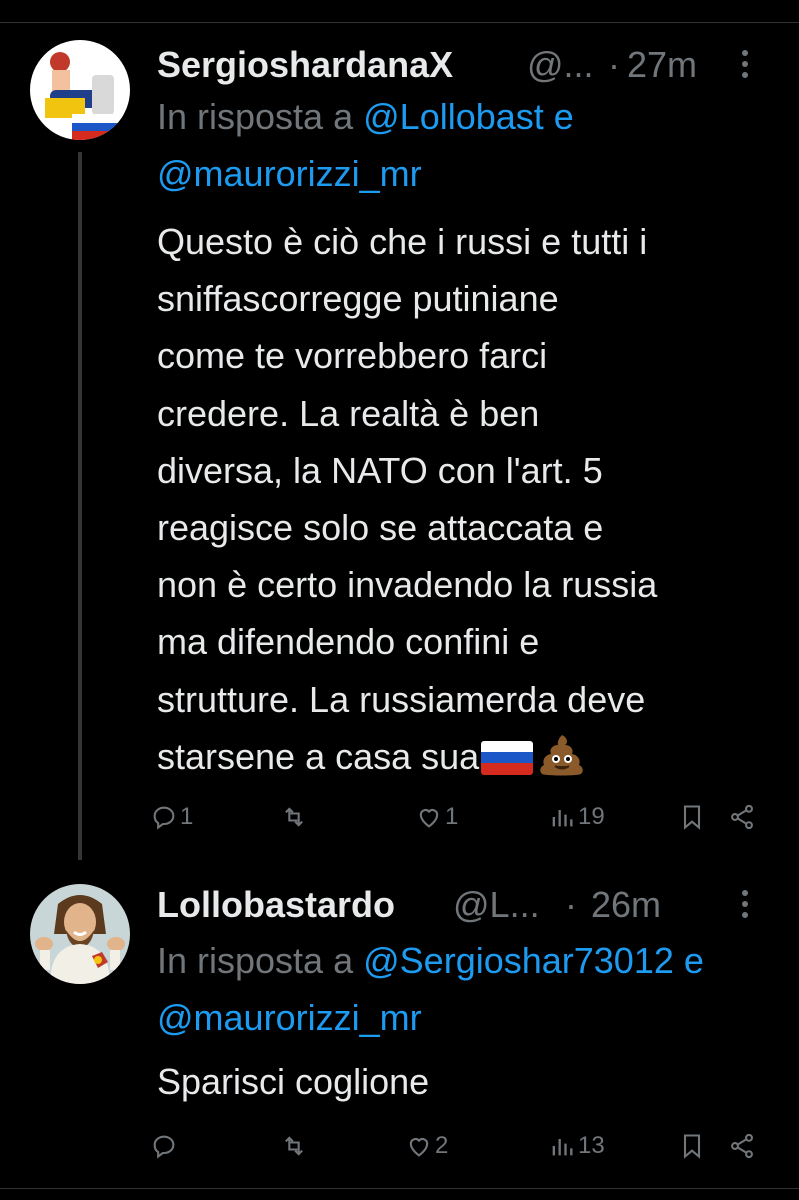  Describe the element at coordinates (318, 756) in the screenshot. I see `tweet-text-fragment: starsene a casa sua` at that location.